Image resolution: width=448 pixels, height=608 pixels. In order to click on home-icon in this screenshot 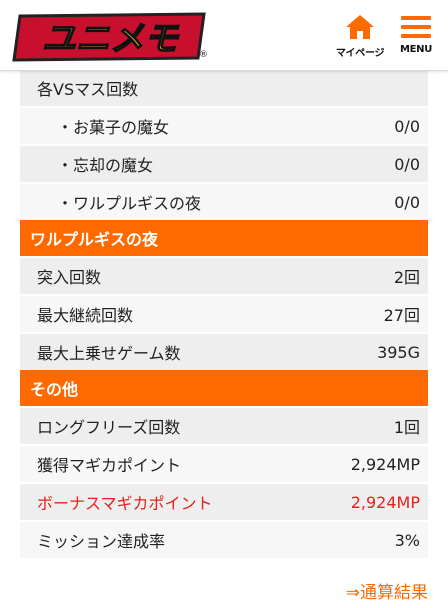, I will do `click(360, 27)`.